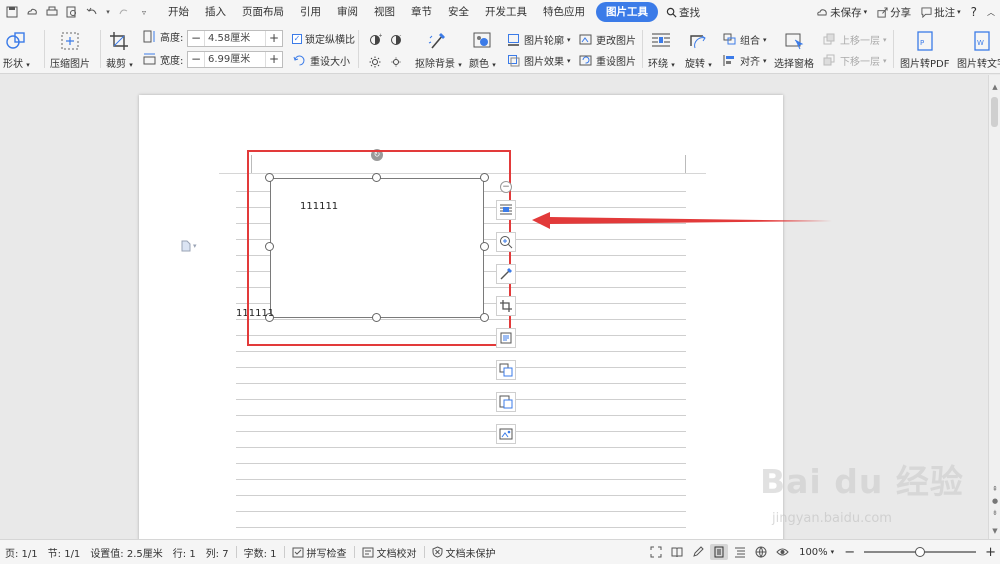 This screenshot has width=1000, height=564. I want to click on eye-protection-icon, so click(782, 552).